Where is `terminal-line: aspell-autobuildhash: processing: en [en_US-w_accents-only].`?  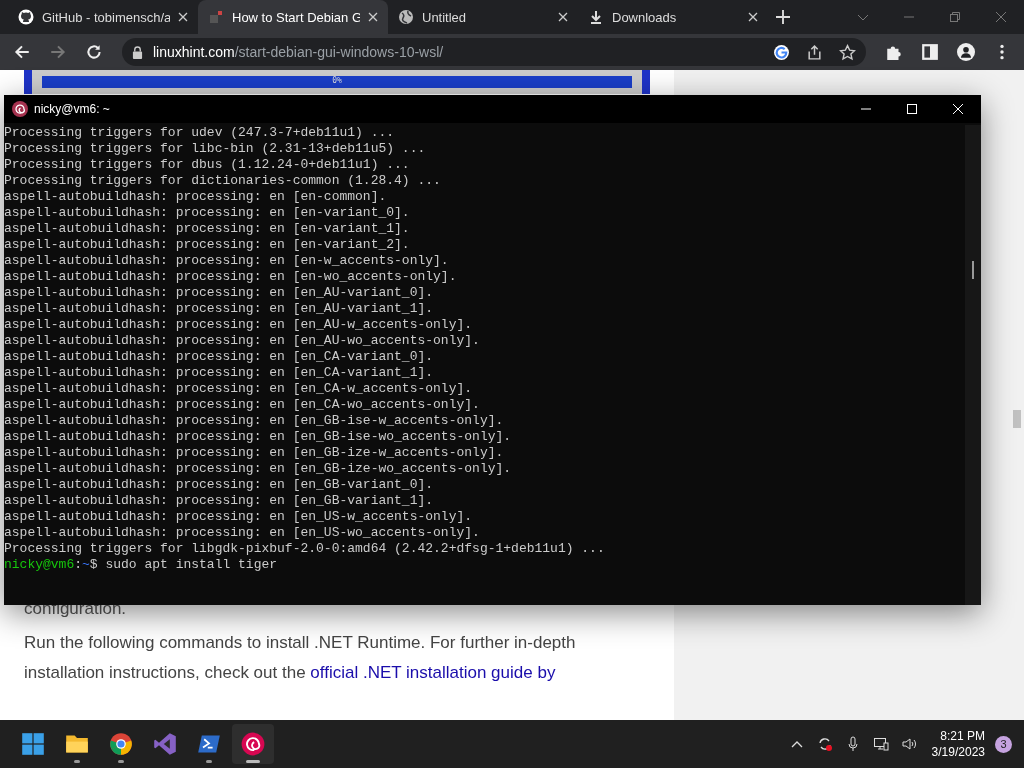
terminal-line: aspell-autobuildhash: processing: en [en_US-w_accents-only]. is located at coordinates (238, 517).